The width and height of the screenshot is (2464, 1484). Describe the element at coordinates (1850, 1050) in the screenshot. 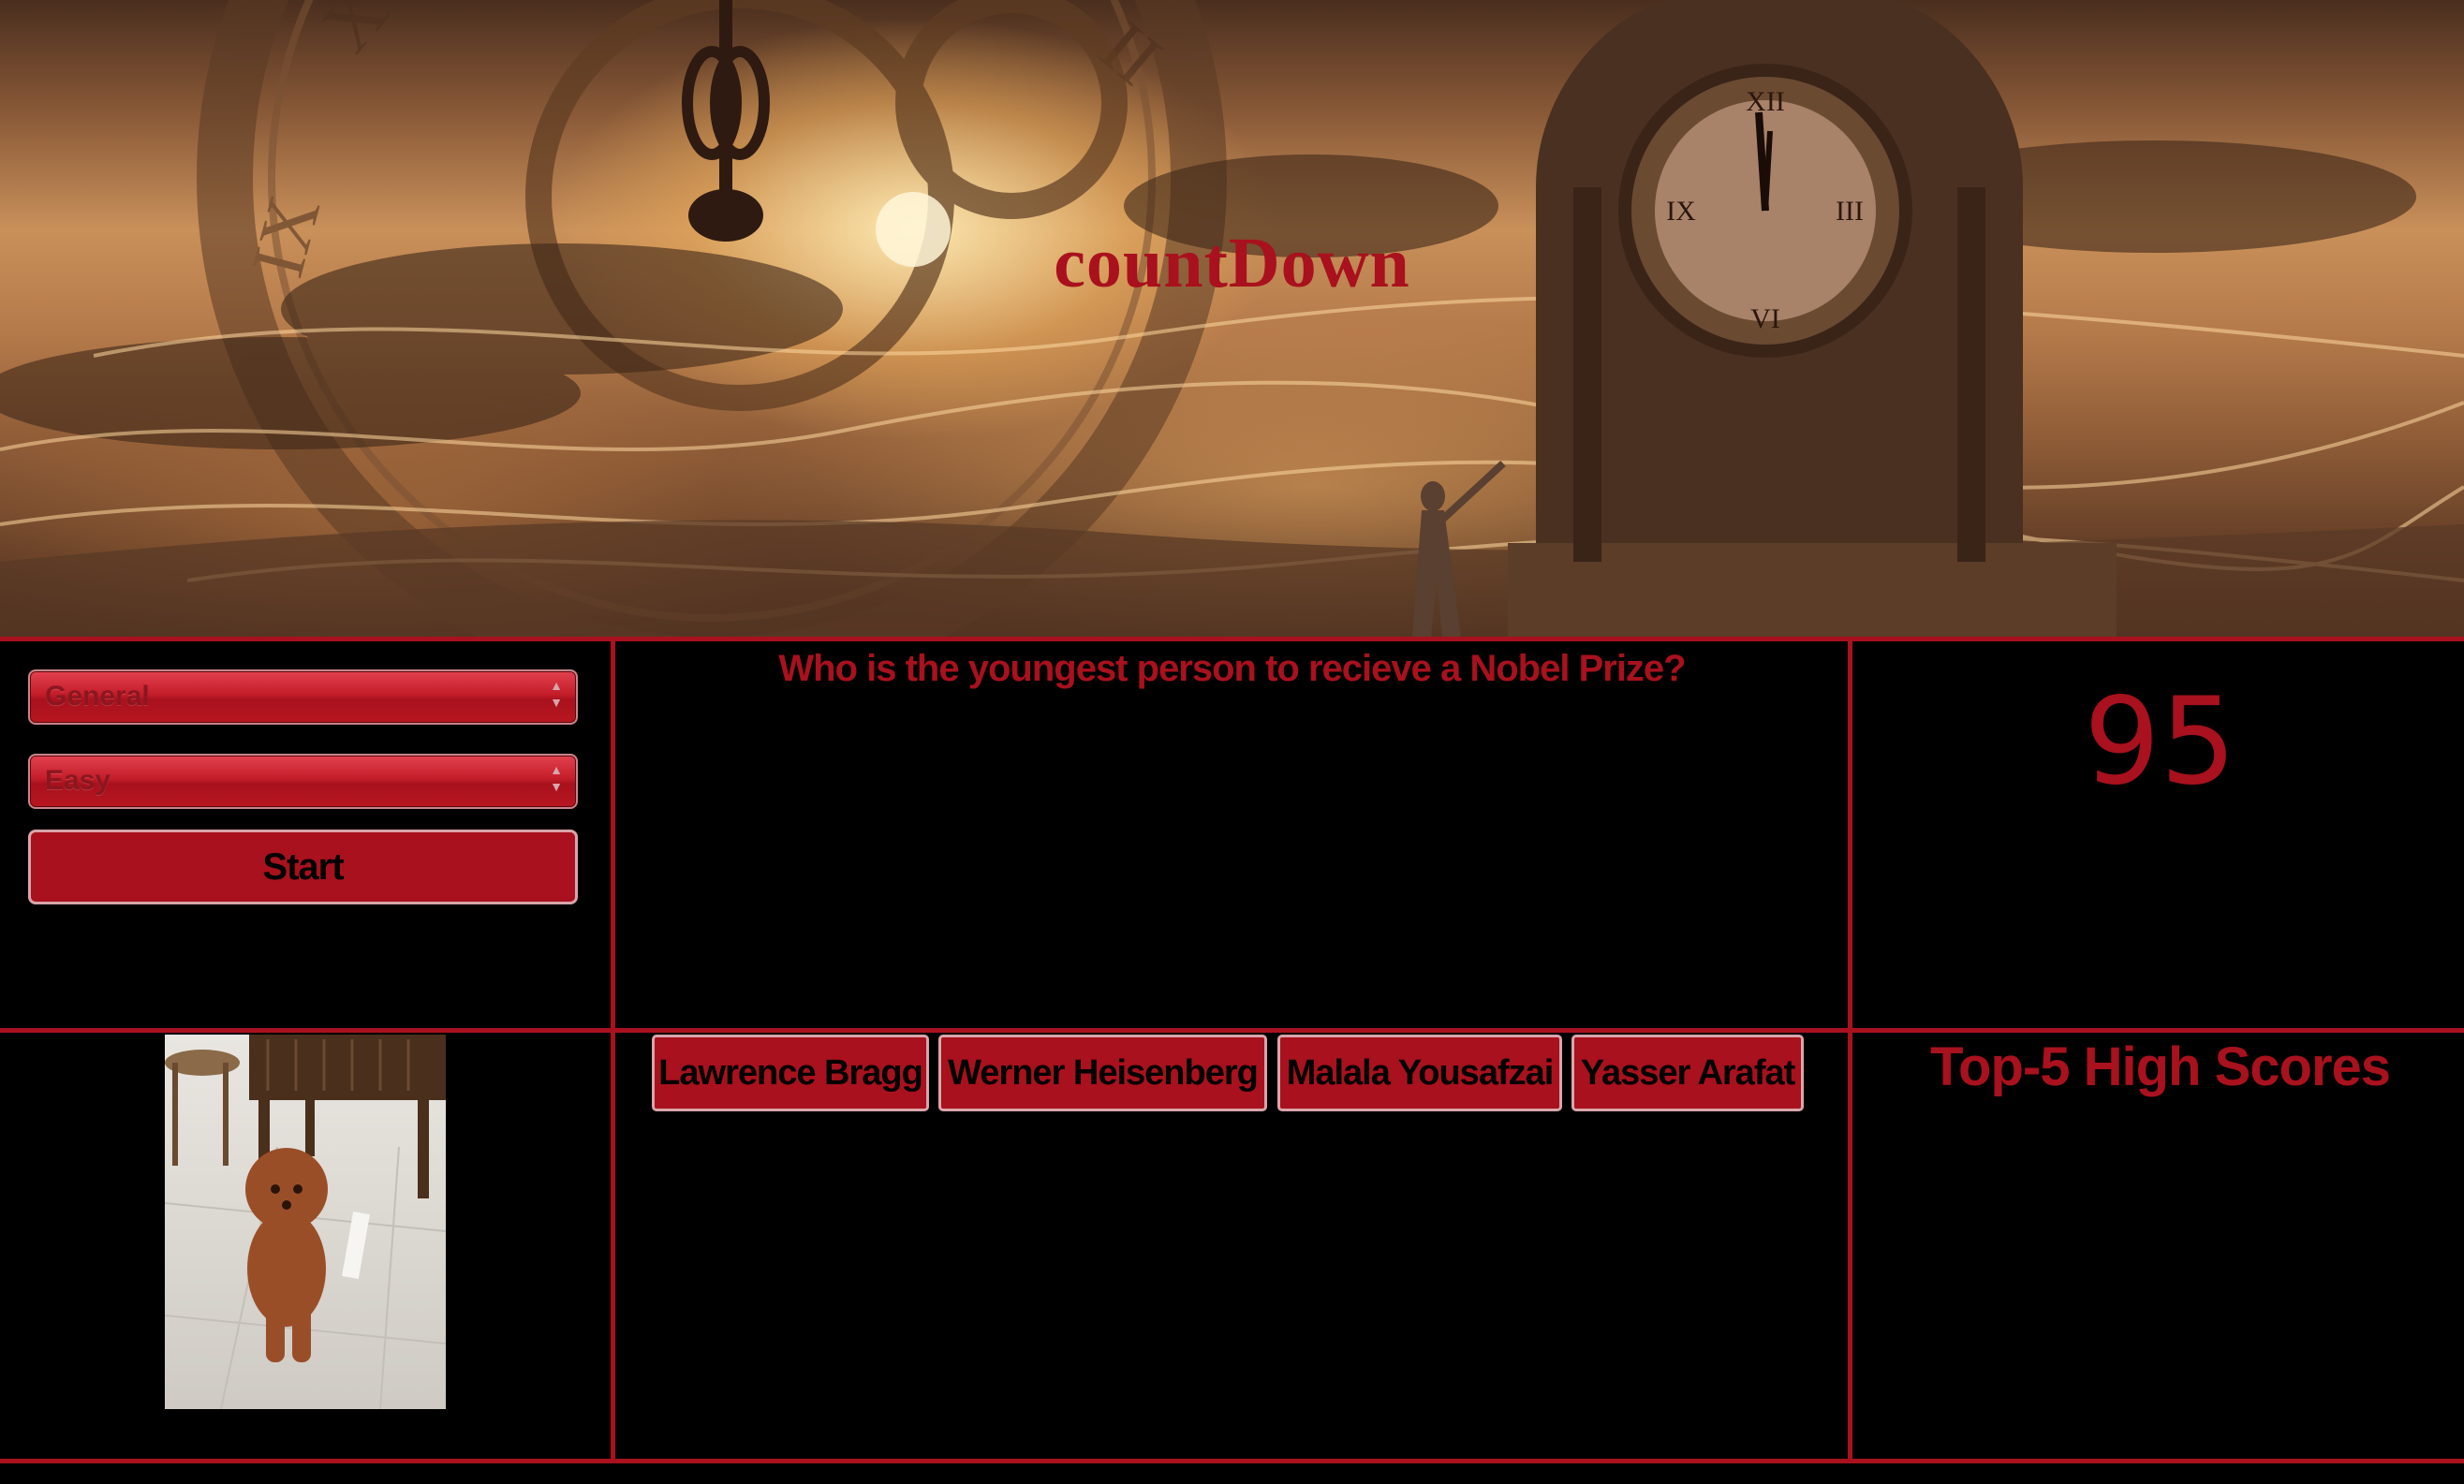

I see `grid-divider-right` at that location.